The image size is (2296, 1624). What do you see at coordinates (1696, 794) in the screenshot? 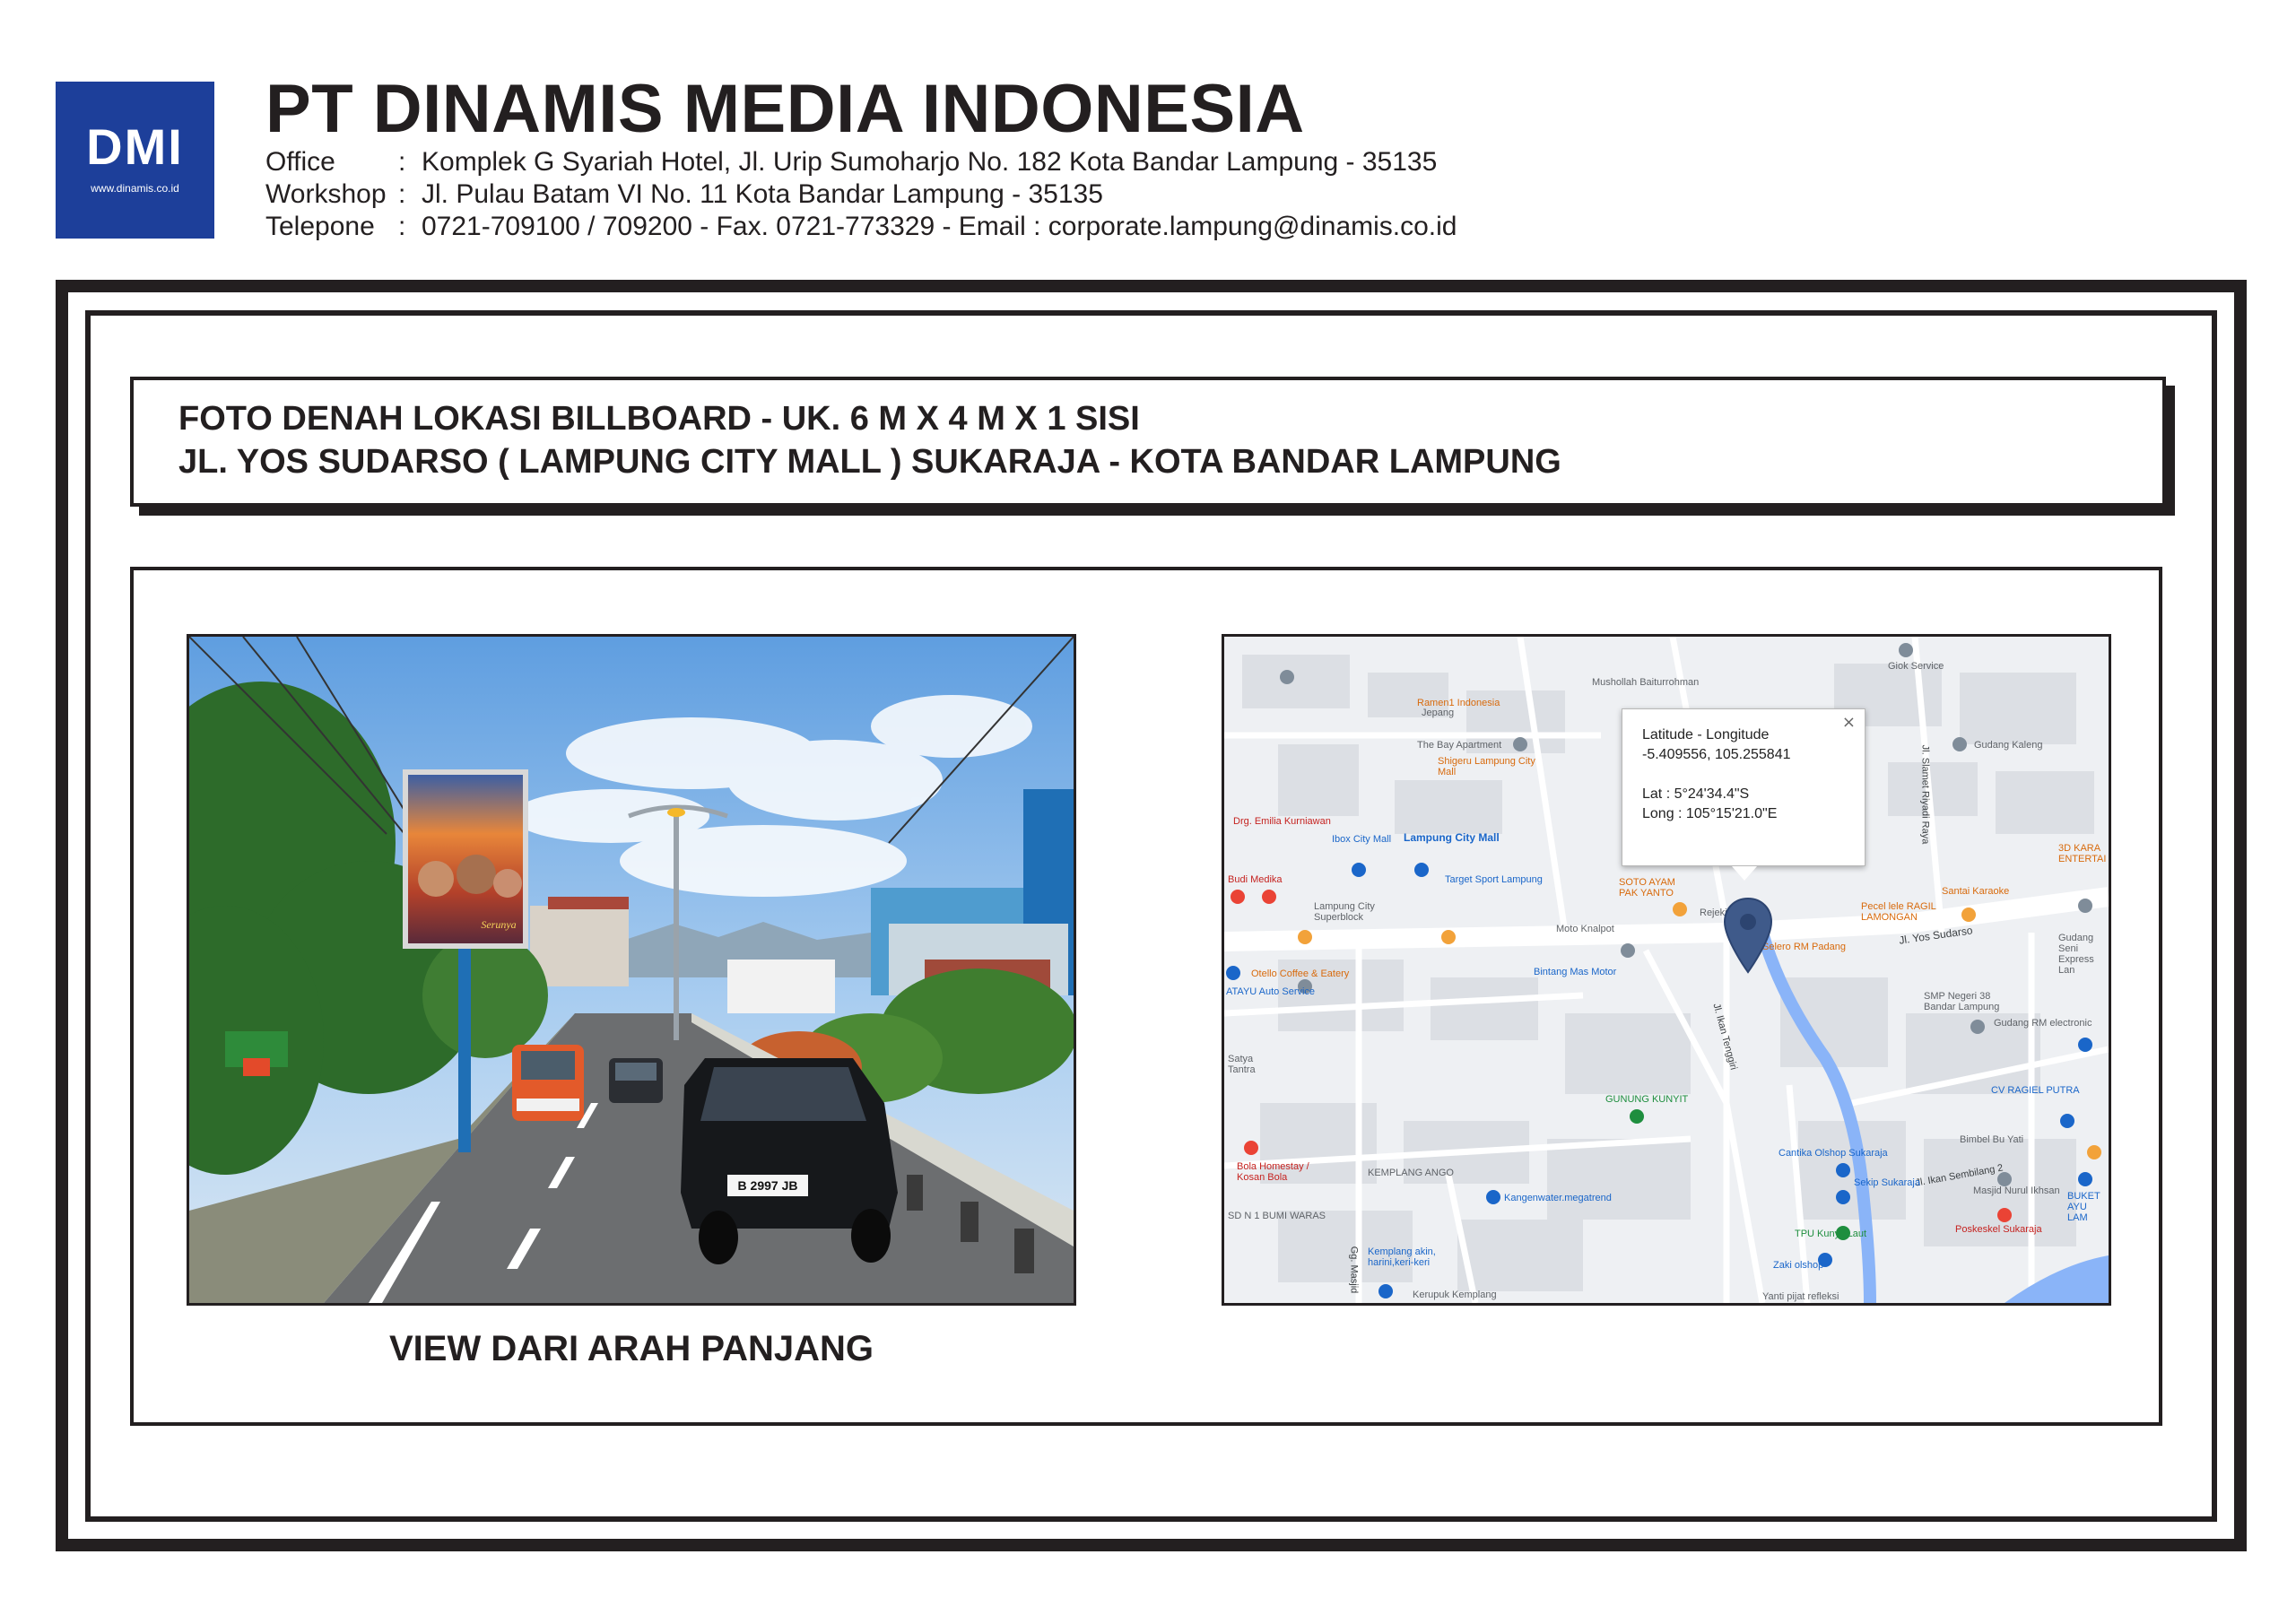
I see `popup-lat: Lat : 5°24'34.4"S` at bounding box center [1696, 794].